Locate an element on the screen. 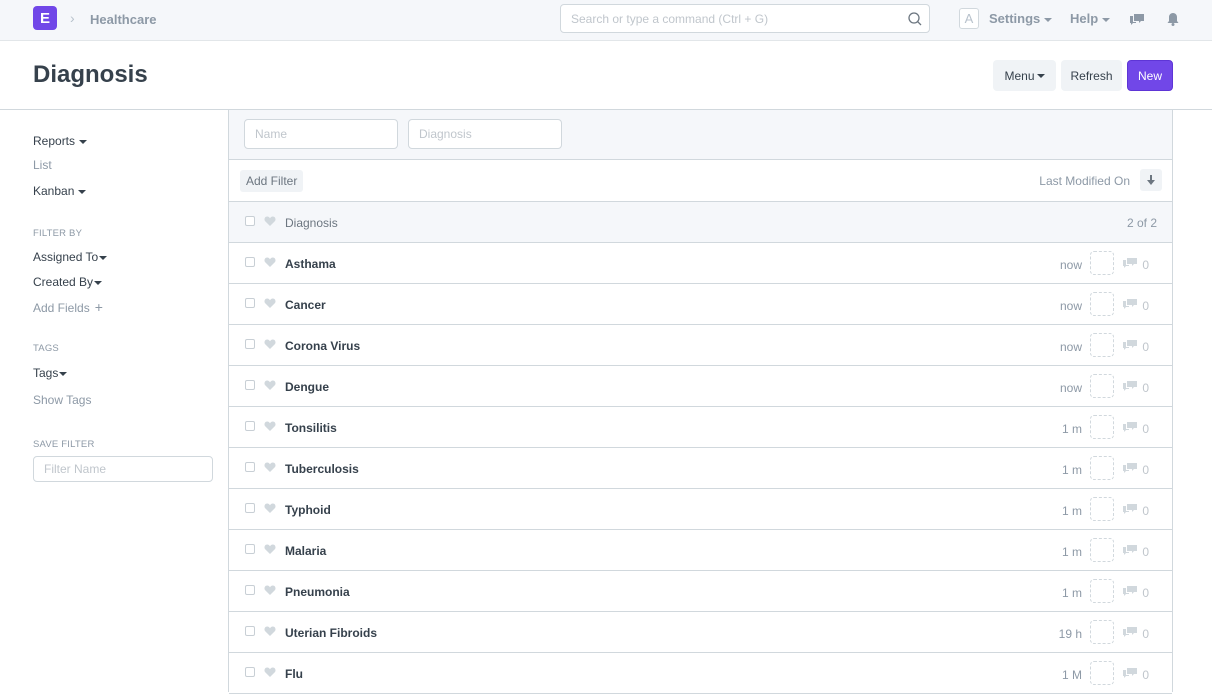  created-by-label: Created By is located at coordinates (63, 282).